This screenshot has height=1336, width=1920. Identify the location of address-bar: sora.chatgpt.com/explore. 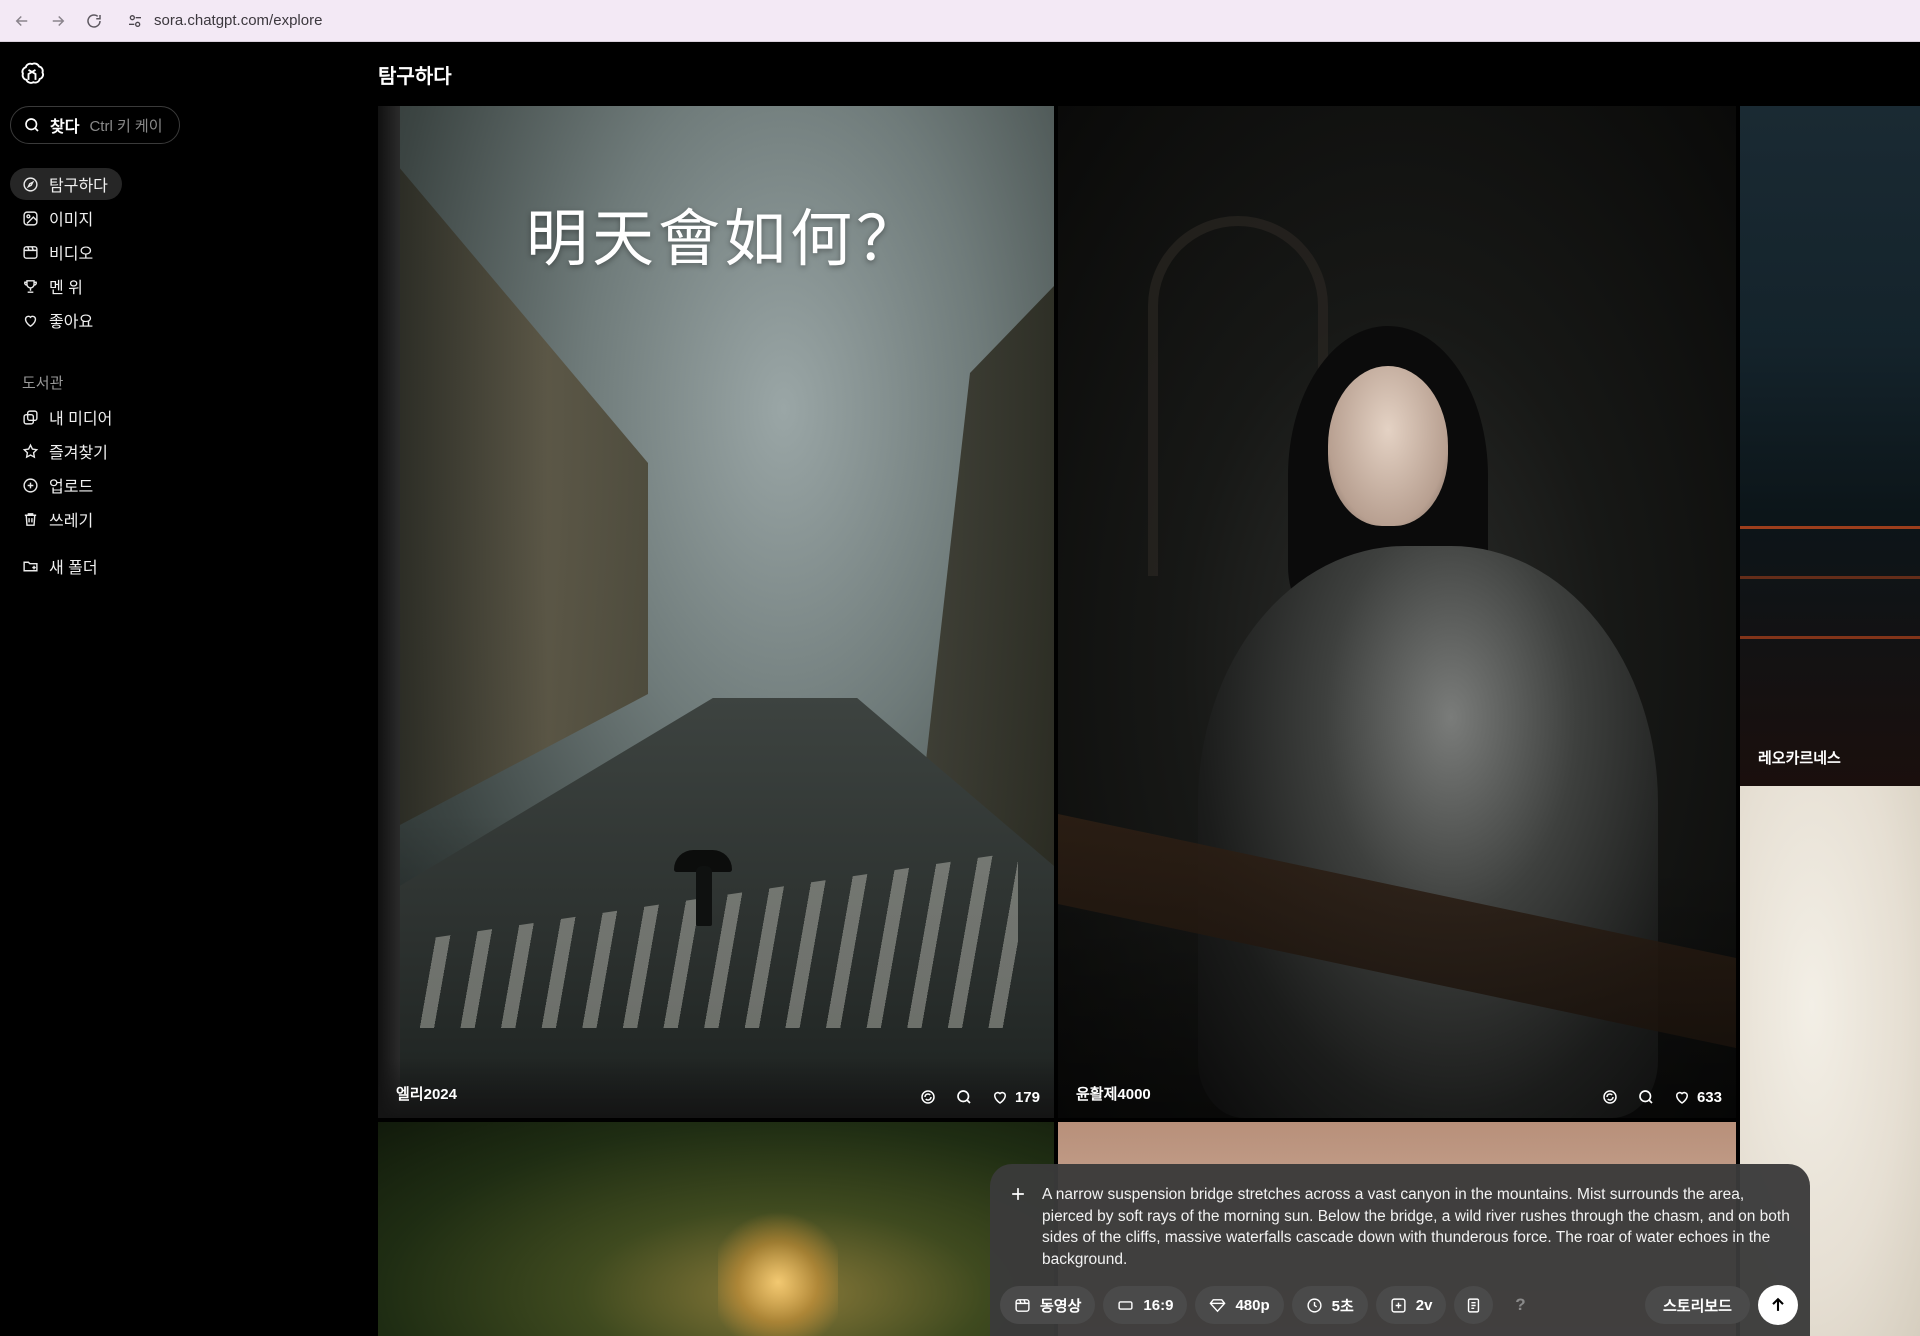
(238, 20).